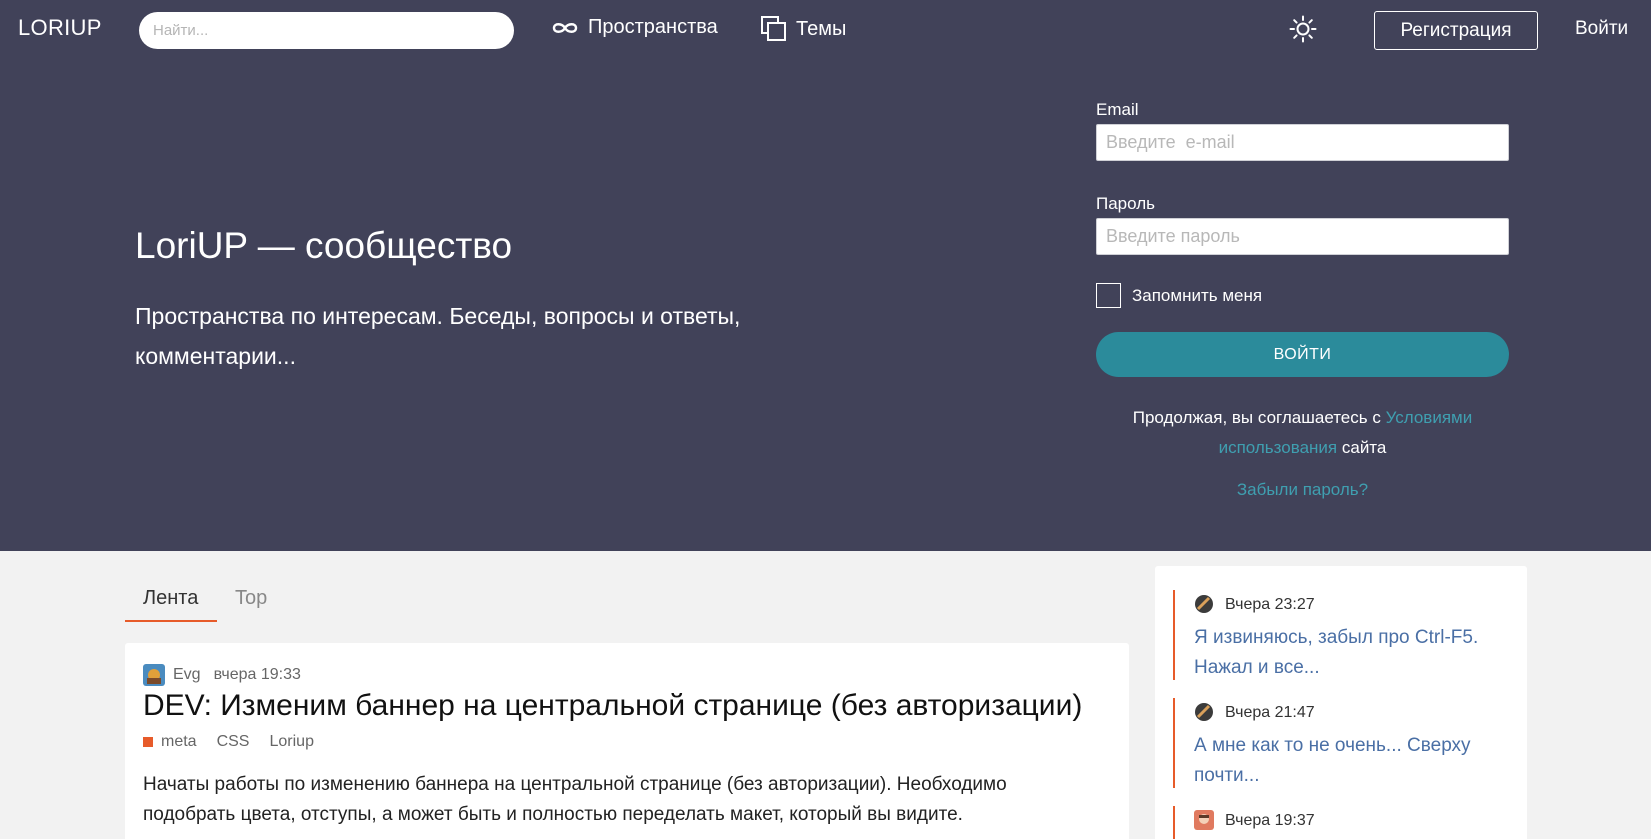  I want to click on comment-meta: Вчера 23:27, so click(1348, 605).